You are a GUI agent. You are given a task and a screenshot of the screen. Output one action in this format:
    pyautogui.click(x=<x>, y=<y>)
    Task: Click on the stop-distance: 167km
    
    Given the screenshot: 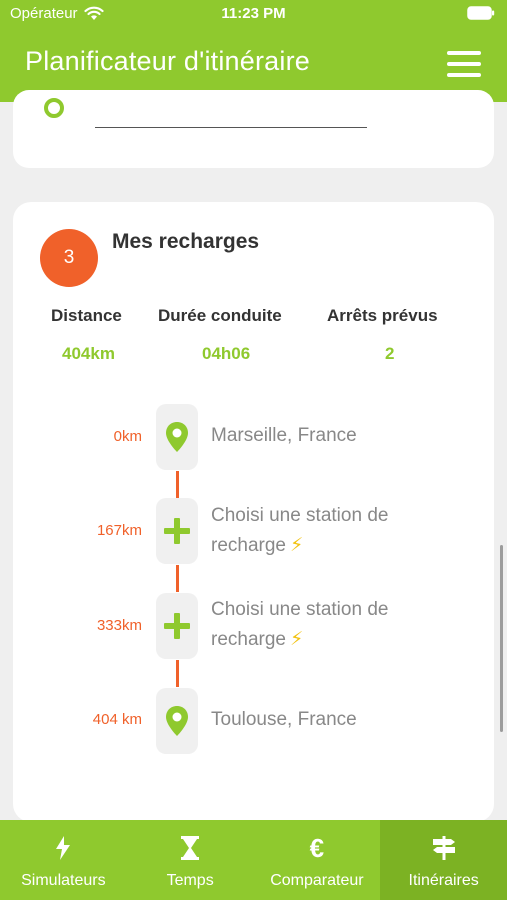 What is the action you would take?
    pyautogui.click(x=119, y=530)
    